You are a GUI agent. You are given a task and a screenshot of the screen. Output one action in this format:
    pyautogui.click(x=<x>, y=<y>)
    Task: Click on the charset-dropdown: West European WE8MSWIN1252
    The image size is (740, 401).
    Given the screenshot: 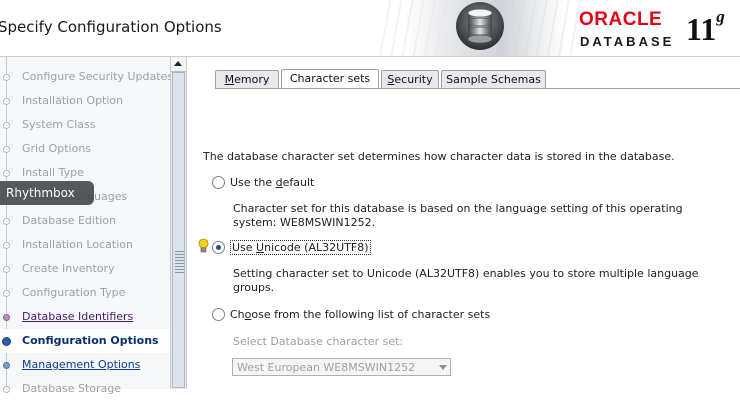 What is the action you would take?
    pyautogui.click(x=341, y=367)
    